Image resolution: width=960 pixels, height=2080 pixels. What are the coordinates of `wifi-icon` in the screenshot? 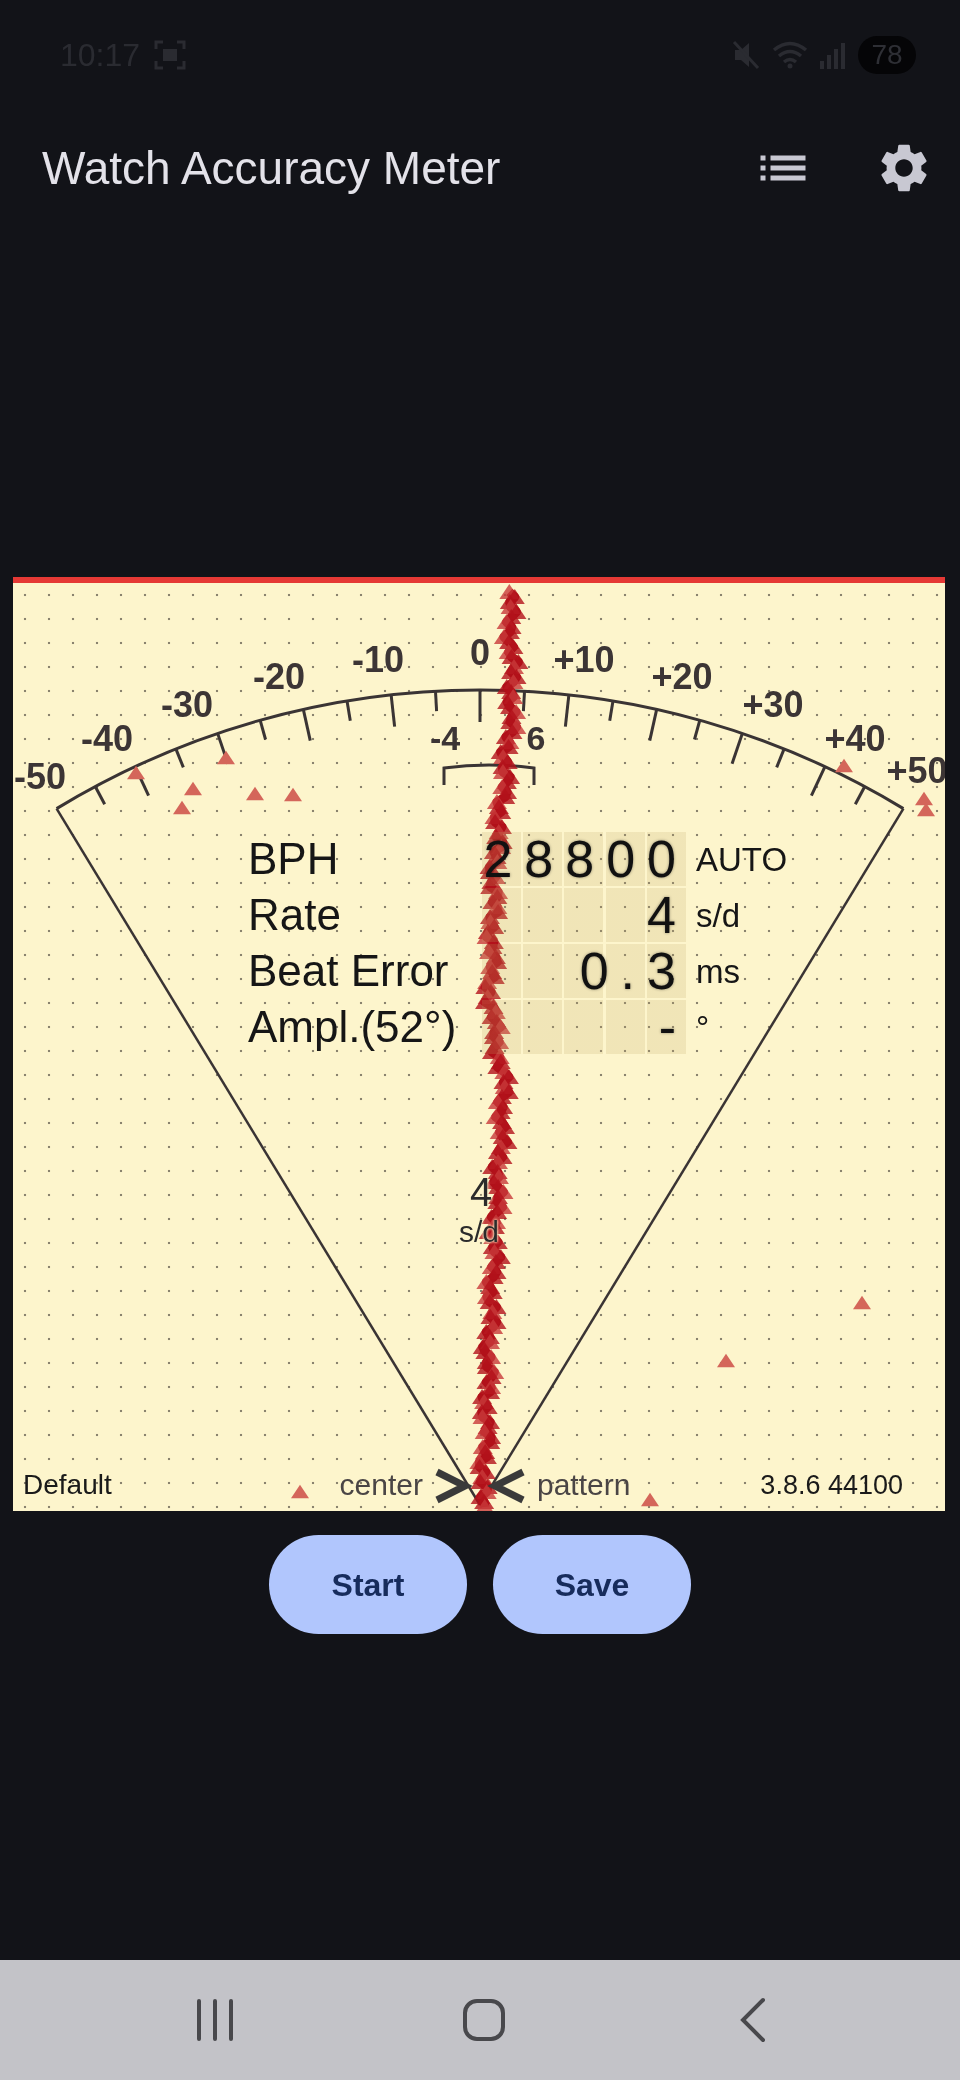 It's located at (790, 55).